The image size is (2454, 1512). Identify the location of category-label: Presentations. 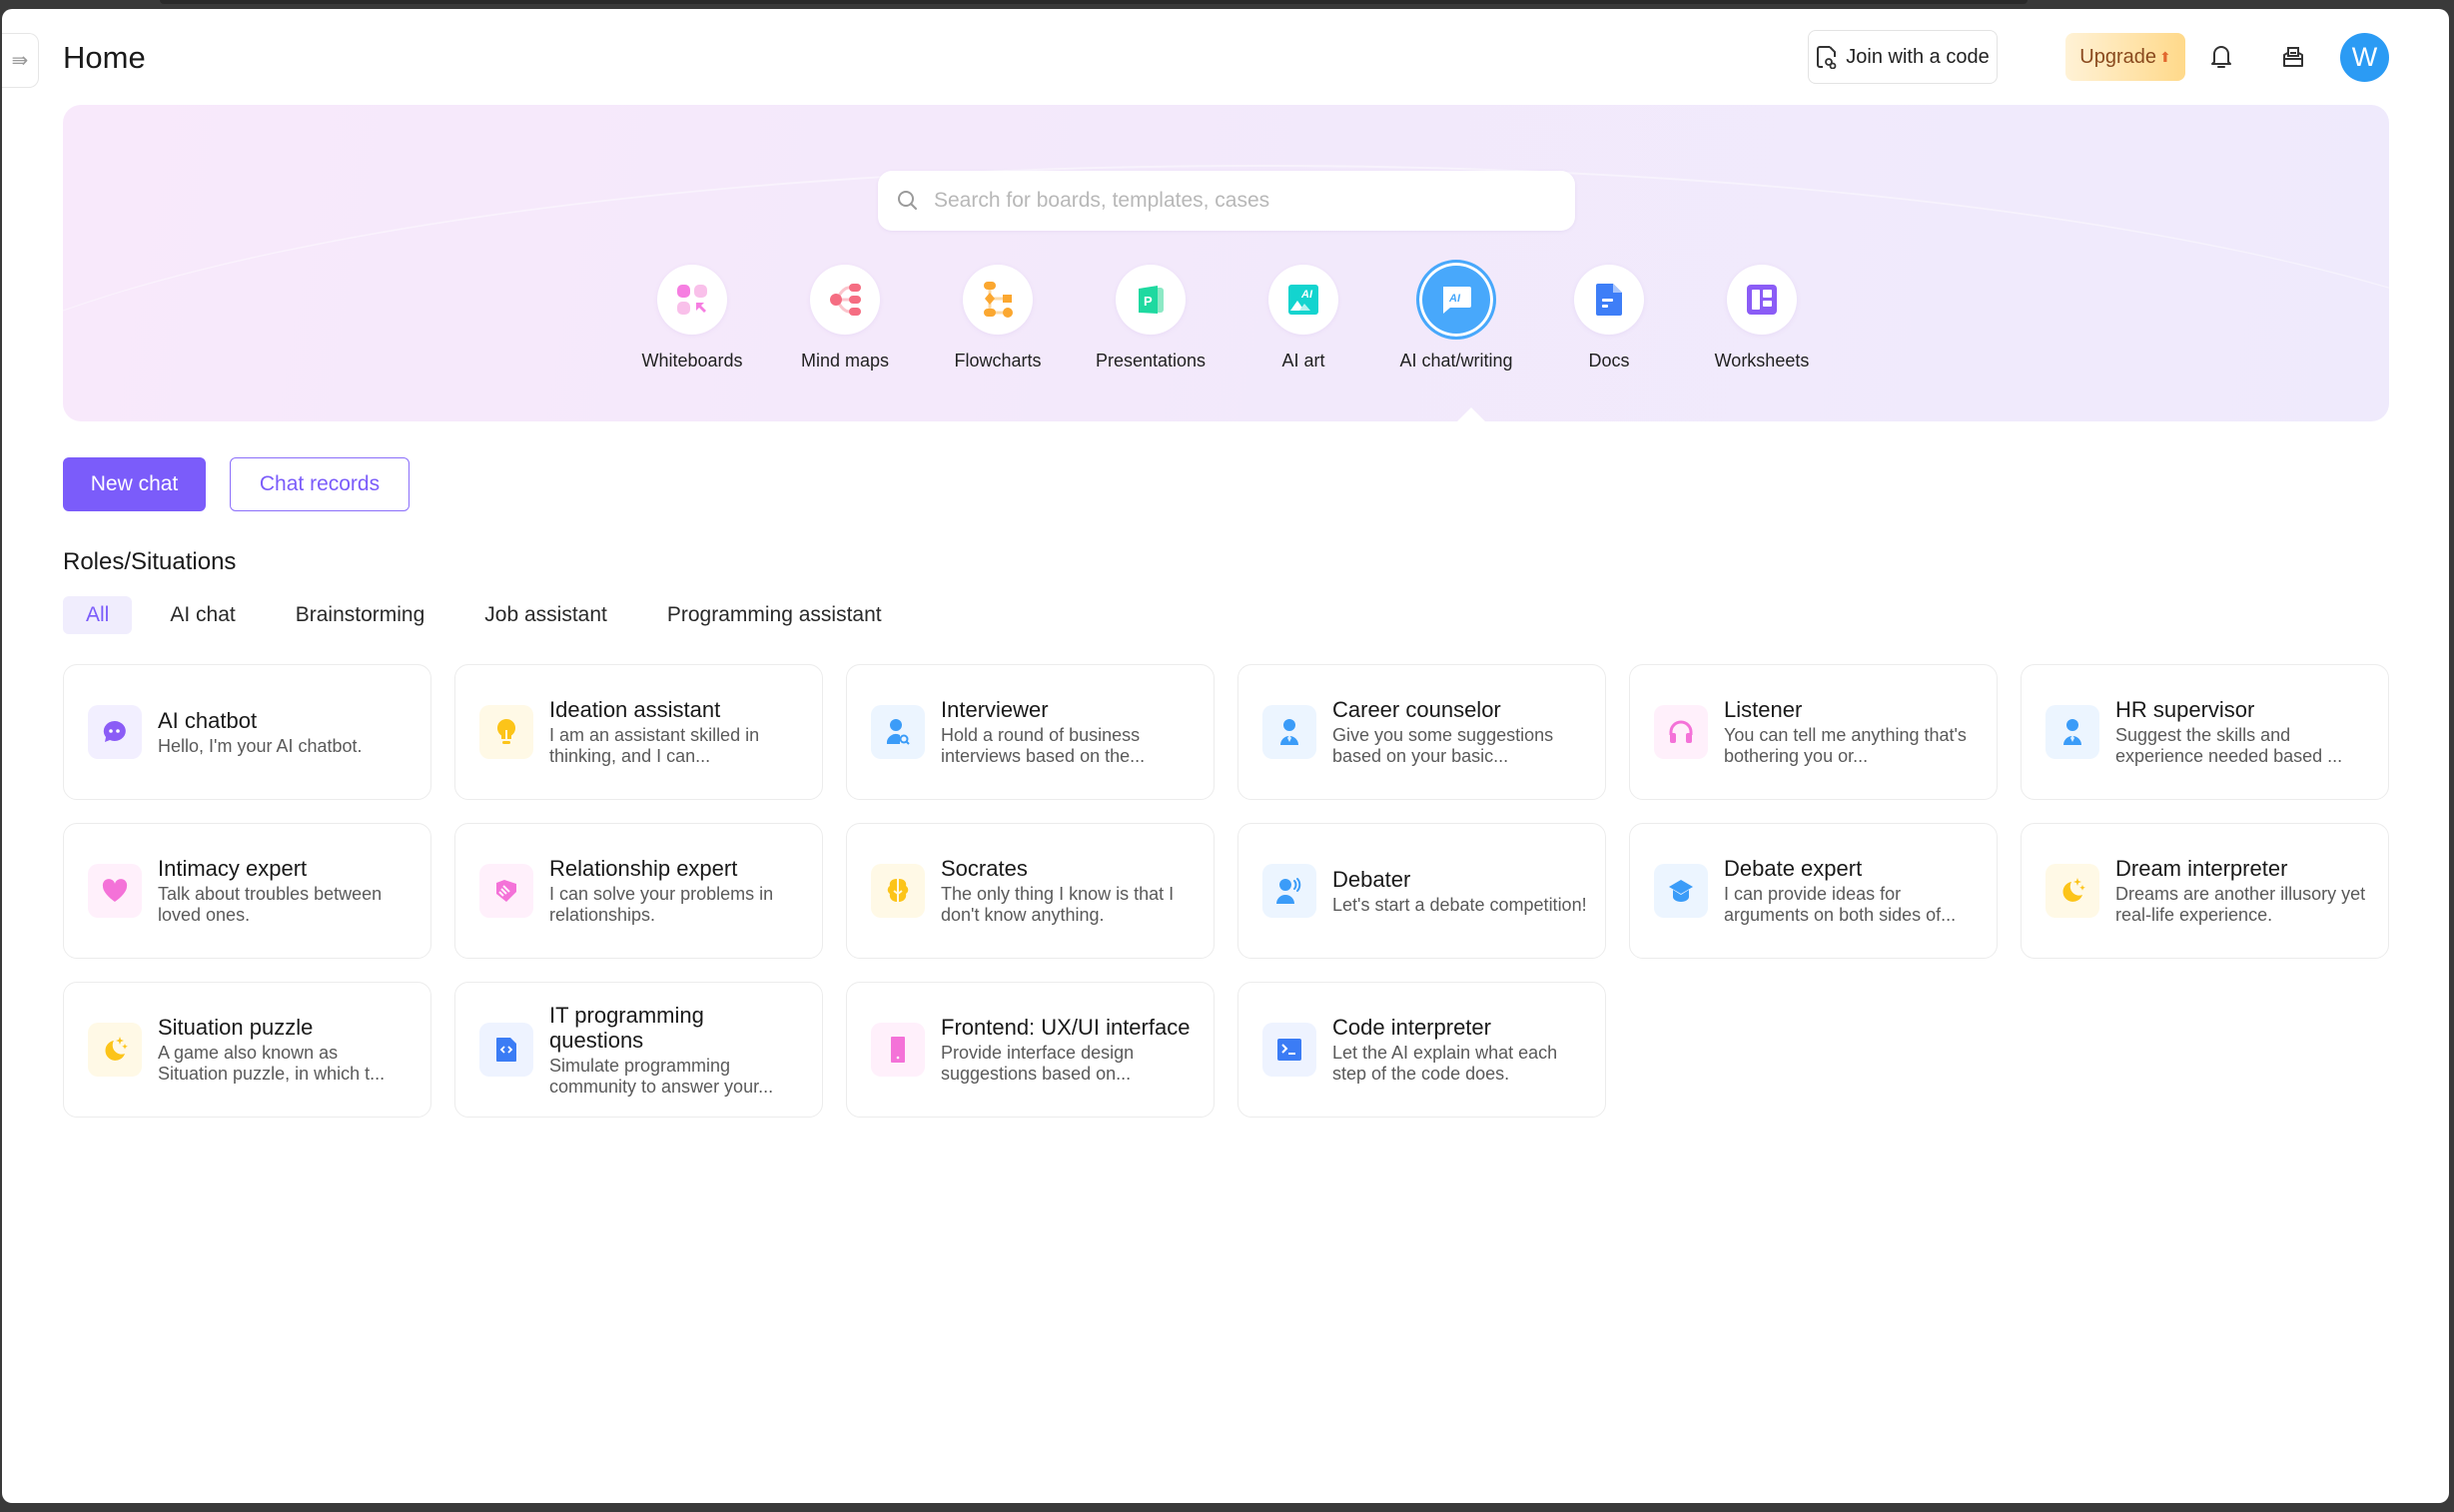
(1151, 361).